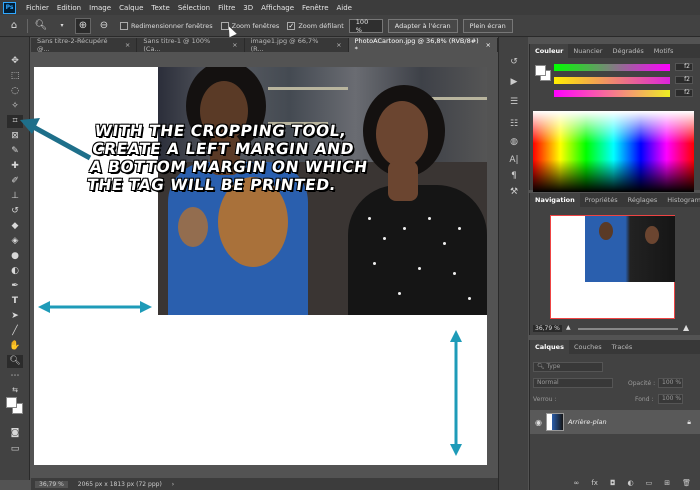 The height and width of the screenshot is (490, 700). Describe the element at coordinates (613, 151) in the screenshot. I see `color-spectrum` at that location.